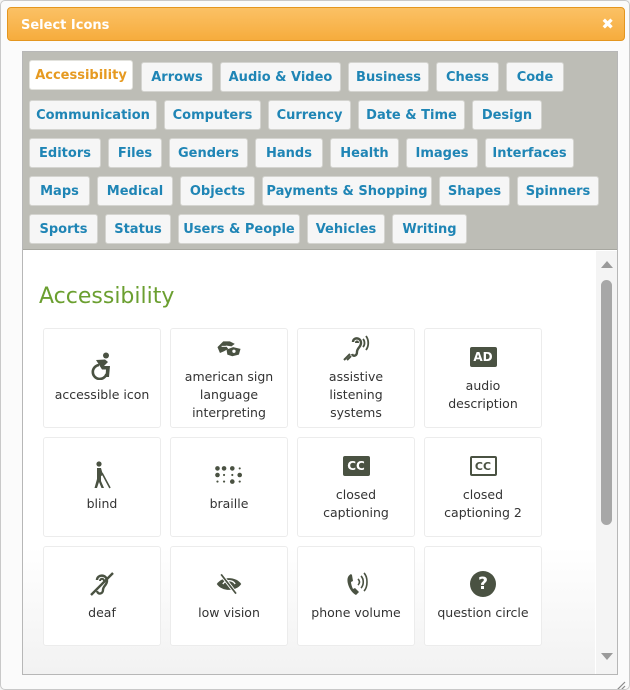 Image resolution: width=630 pixels, height=690 pixels. I want to click on tab-chess: Chess, so click(467, 77).